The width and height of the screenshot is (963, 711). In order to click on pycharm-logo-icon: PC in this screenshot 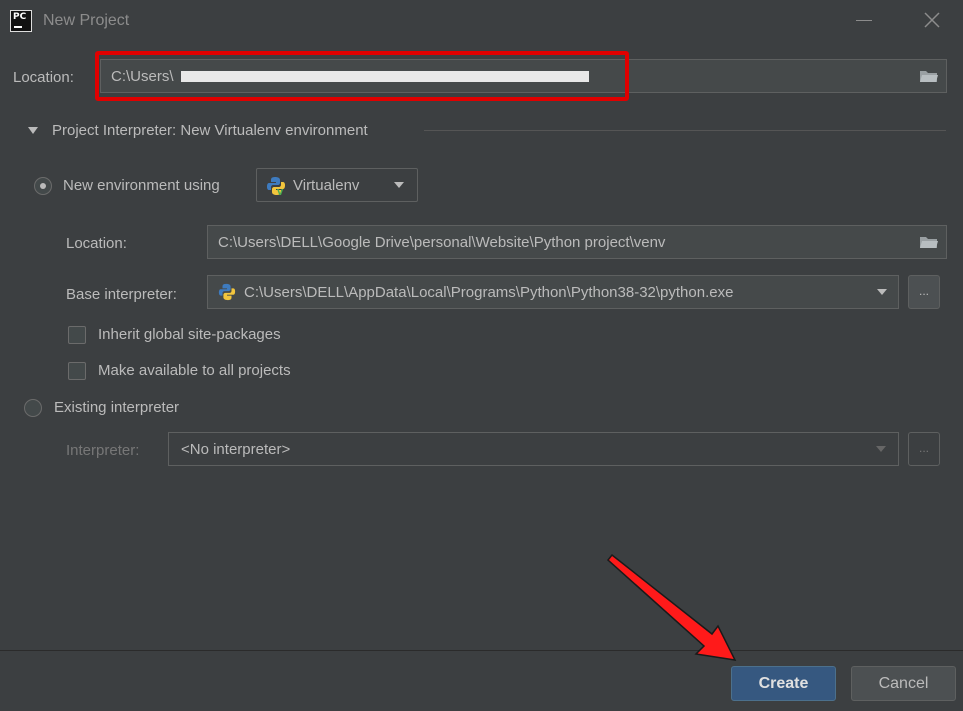, I will do `click(21, 21)`.